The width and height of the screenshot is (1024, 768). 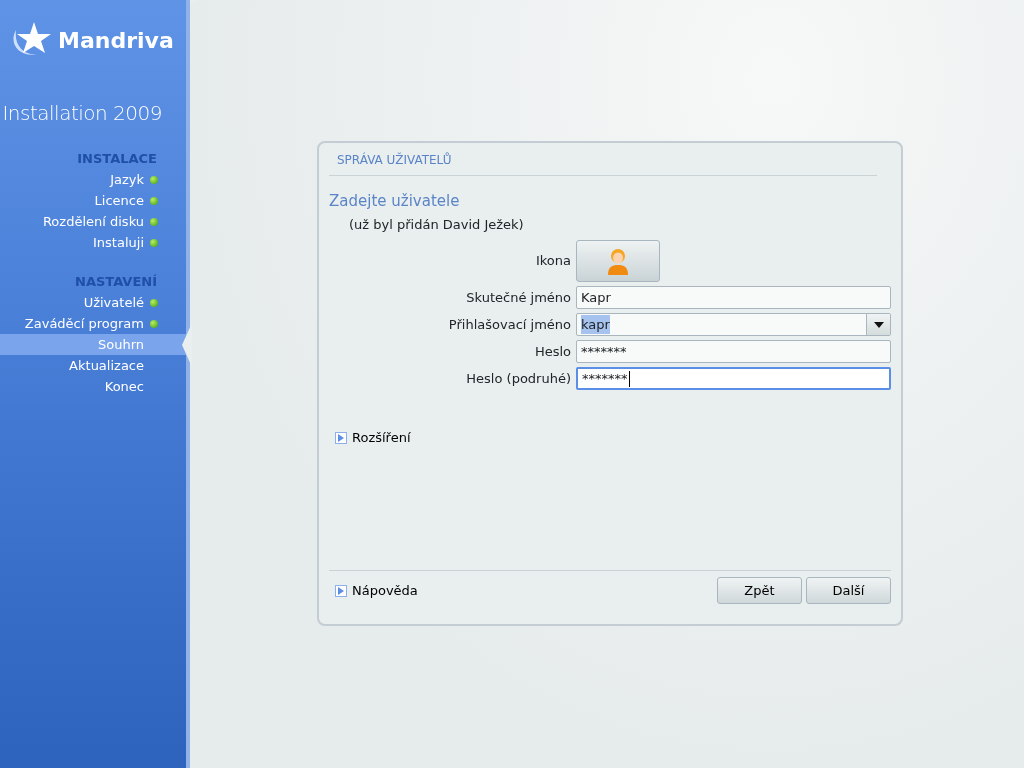 What do you see at coordinates (613, 438) in the screenshot?
I see `advanced-expander: Rozšíření` at bounding box center [613, 438].